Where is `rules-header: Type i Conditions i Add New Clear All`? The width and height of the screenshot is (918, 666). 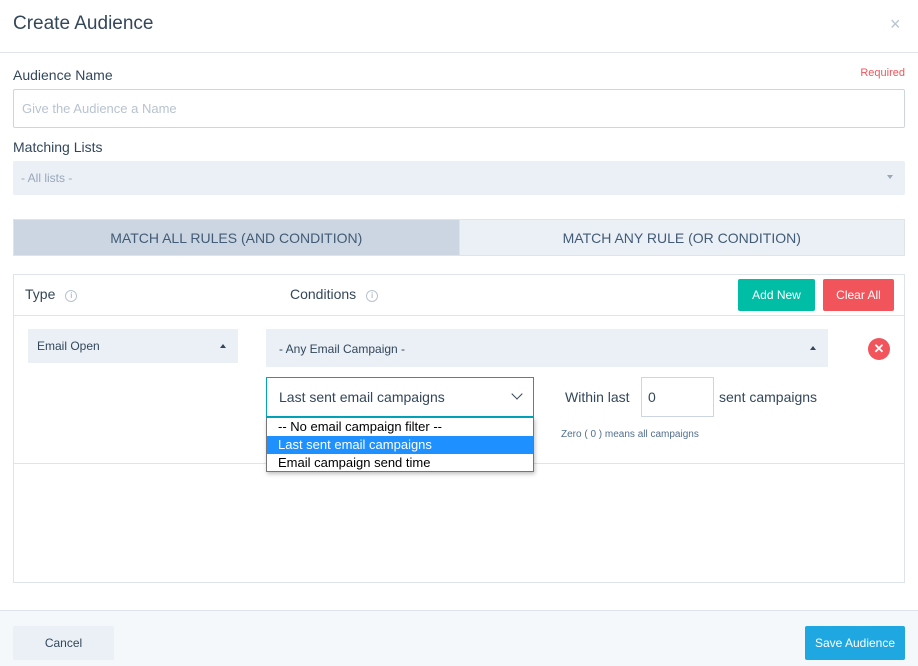 rules-header: Type i Conditions i Add New Clear All is located at coordinates (459, 295).